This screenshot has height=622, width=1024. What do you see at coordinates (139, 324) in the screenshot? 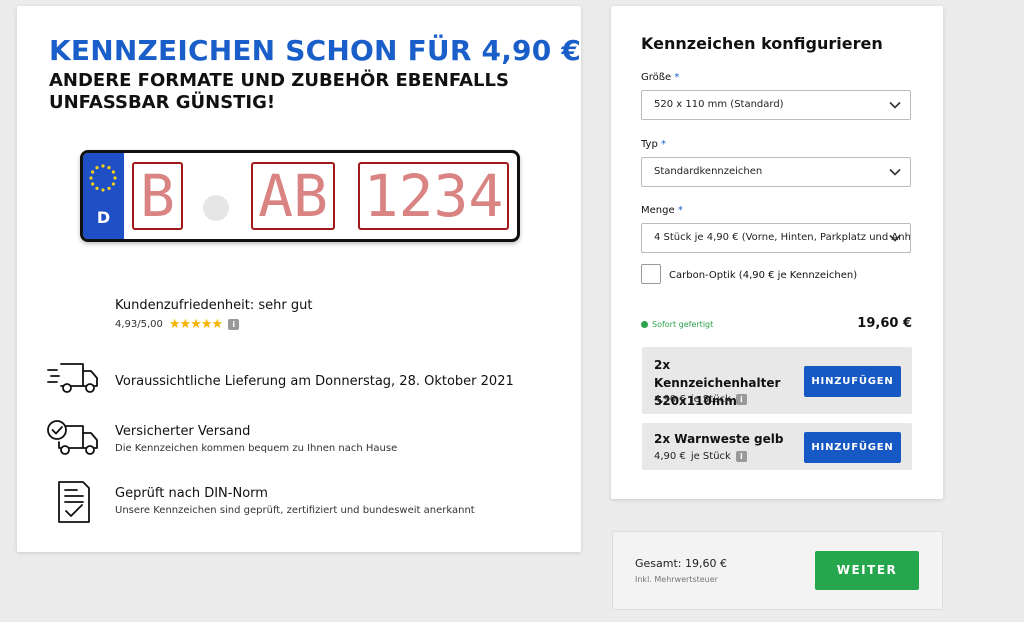
I see `rating-score: 4,93/5,00` at bounding box center [139, 324].